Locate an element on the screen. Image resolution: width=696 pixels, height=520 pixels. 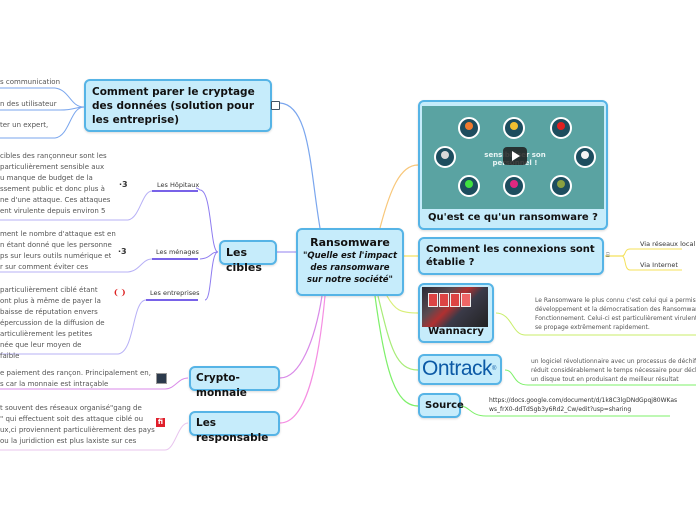
menages-note-line: ps sur leurs outils numérique et is located at coordinates (56, 256).